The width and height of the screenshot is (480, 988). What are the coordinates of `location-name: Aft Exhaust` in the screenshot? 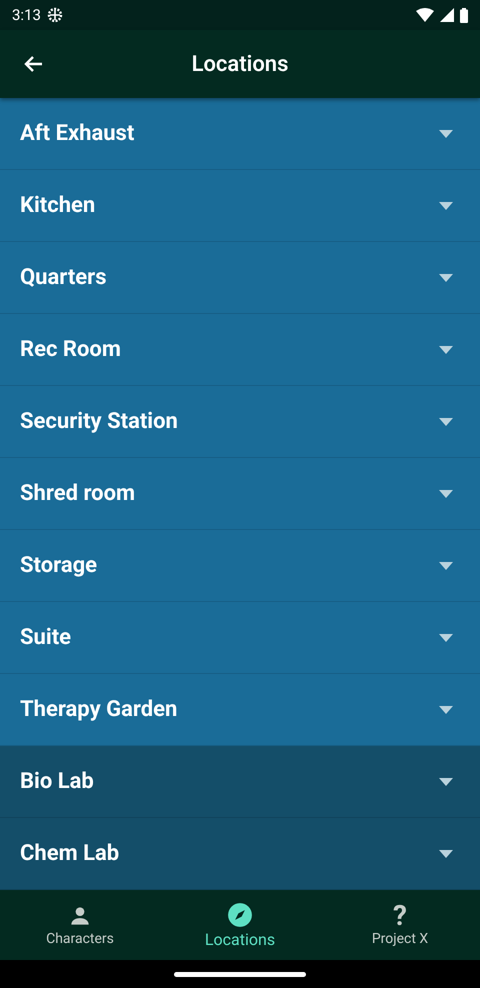 It's located at (78, 133).